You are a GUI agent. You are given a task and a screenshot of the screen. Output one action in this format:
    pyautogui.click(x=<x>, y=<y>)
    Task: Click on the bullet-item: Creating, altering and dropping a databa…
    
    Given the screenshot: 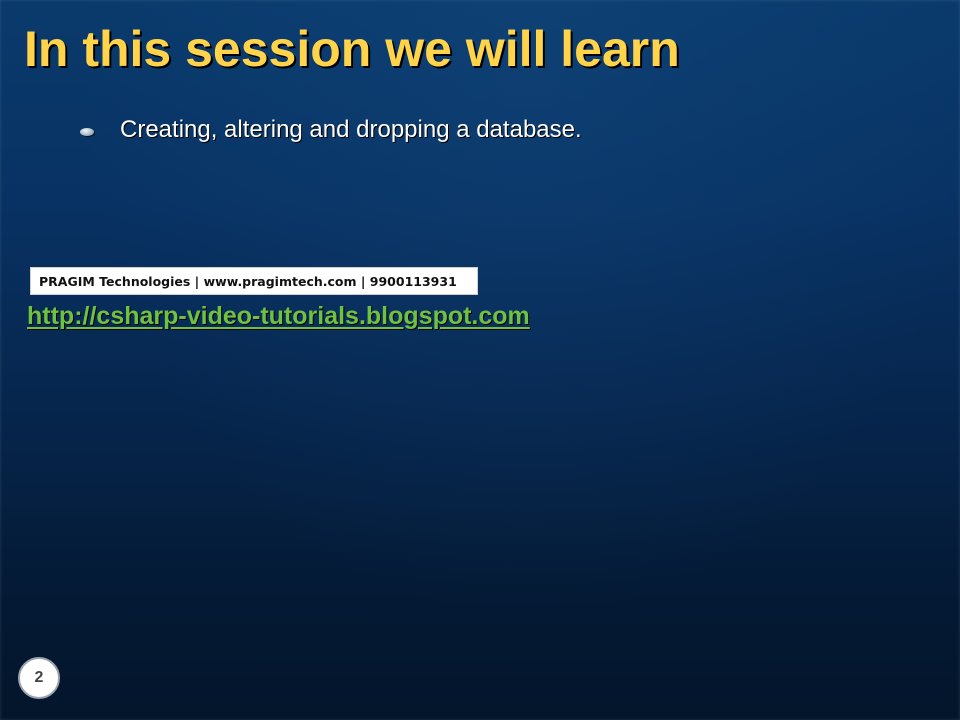 What is the action you would take?
    pyautogui.click(x=331, y=130)
    